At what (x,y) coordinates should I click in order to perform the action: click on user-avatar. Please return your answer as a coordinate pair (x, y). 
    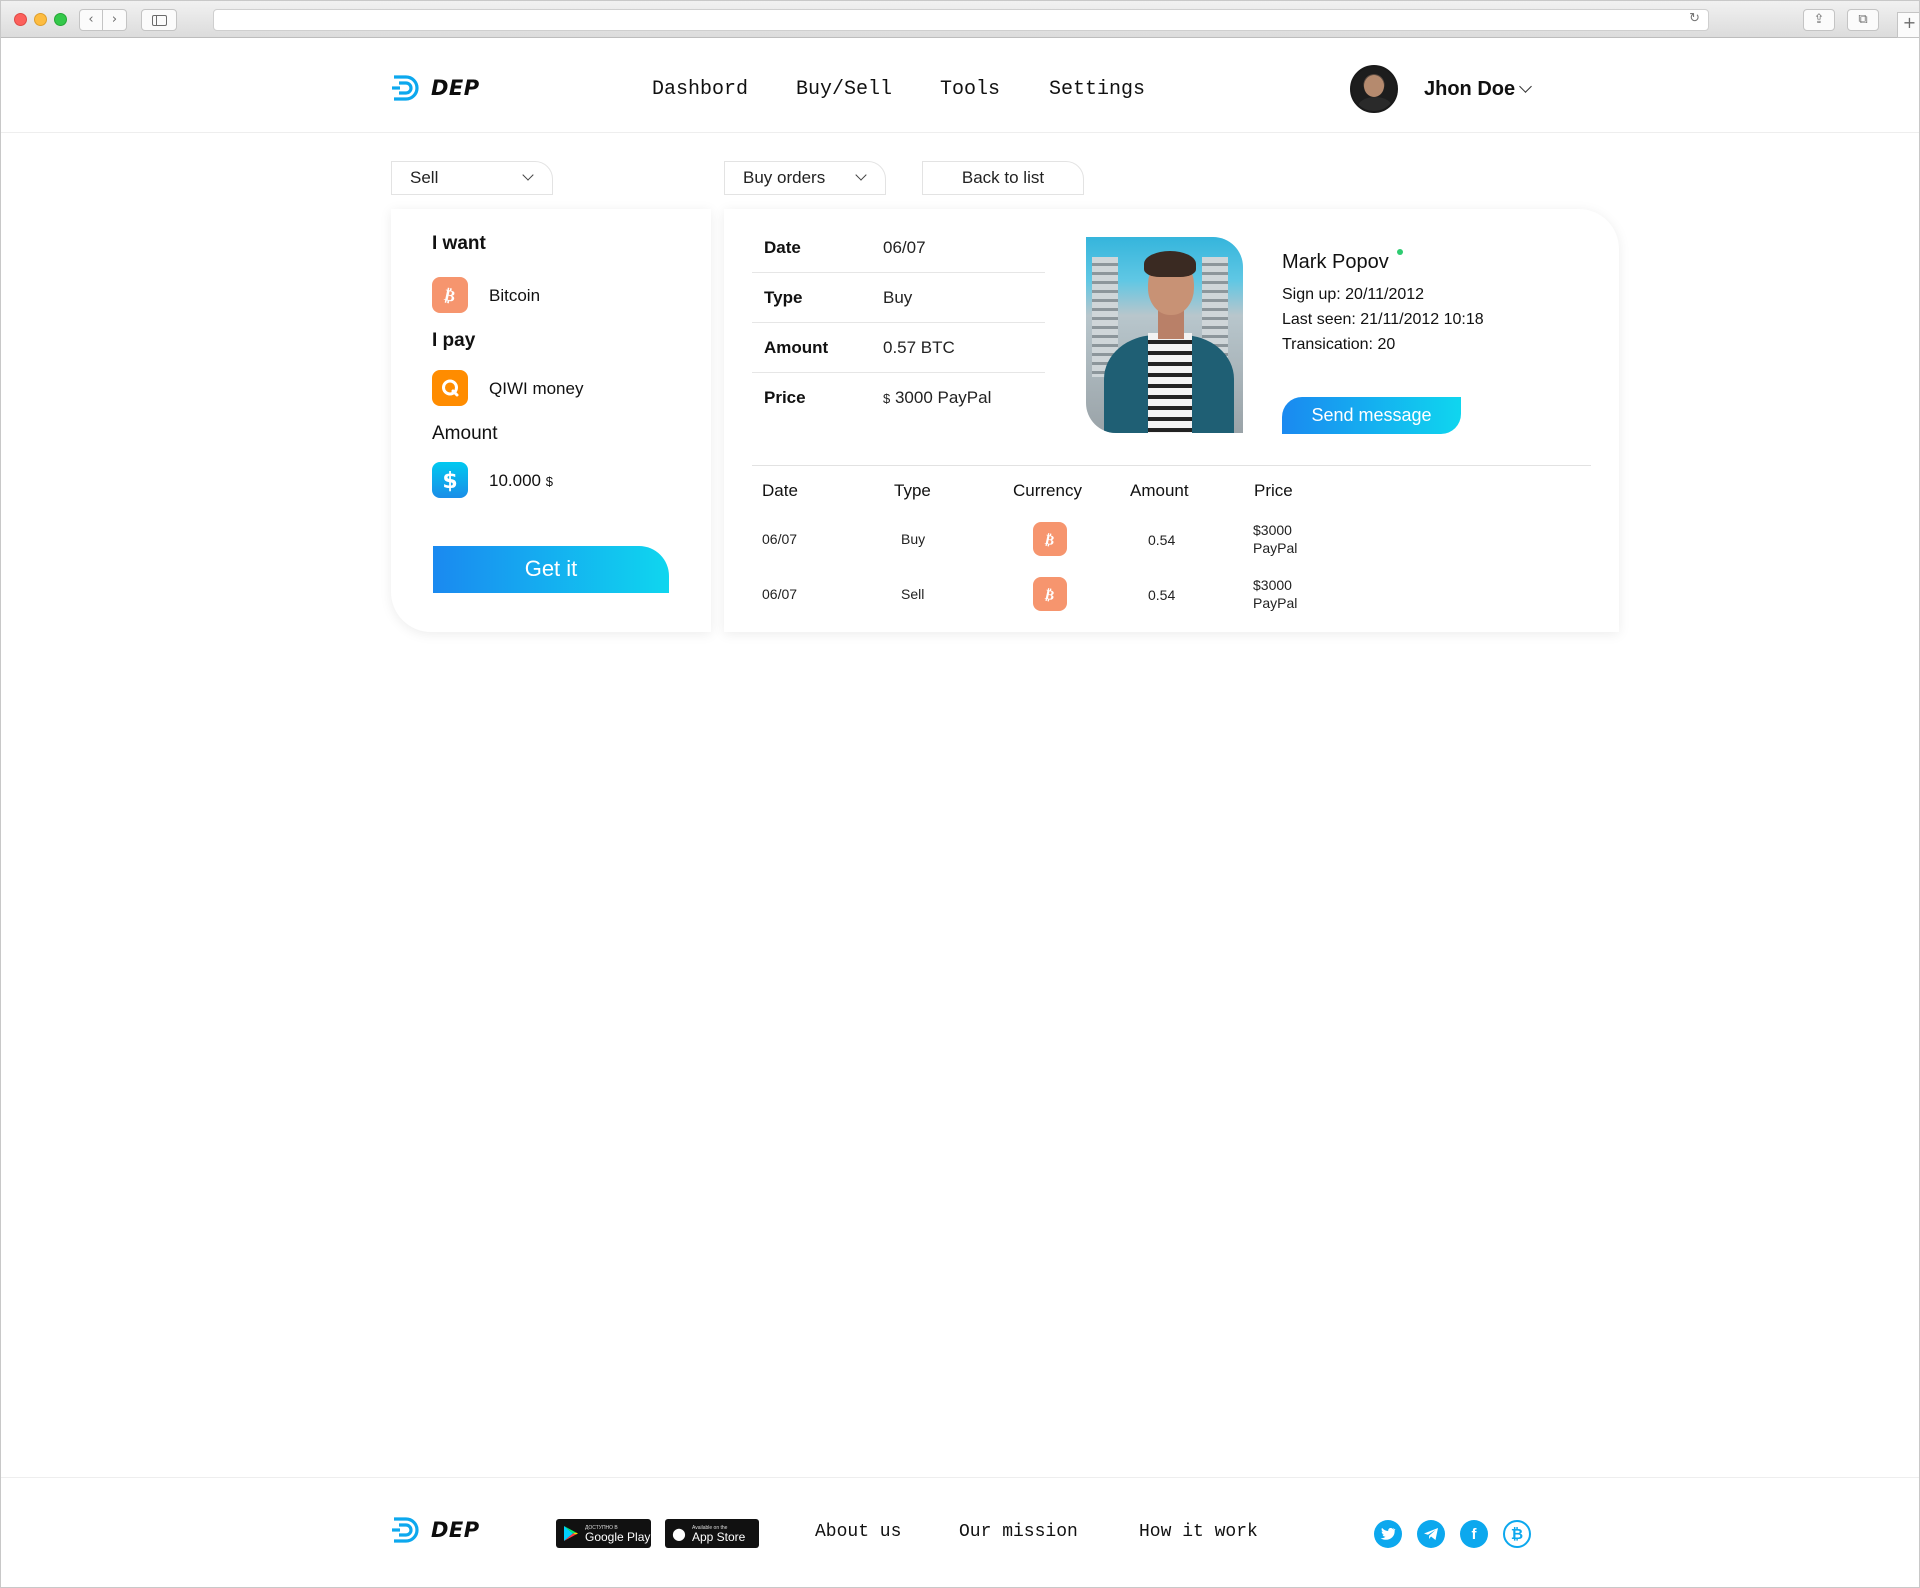
    Looking at the image, I should click on (1374, 89).